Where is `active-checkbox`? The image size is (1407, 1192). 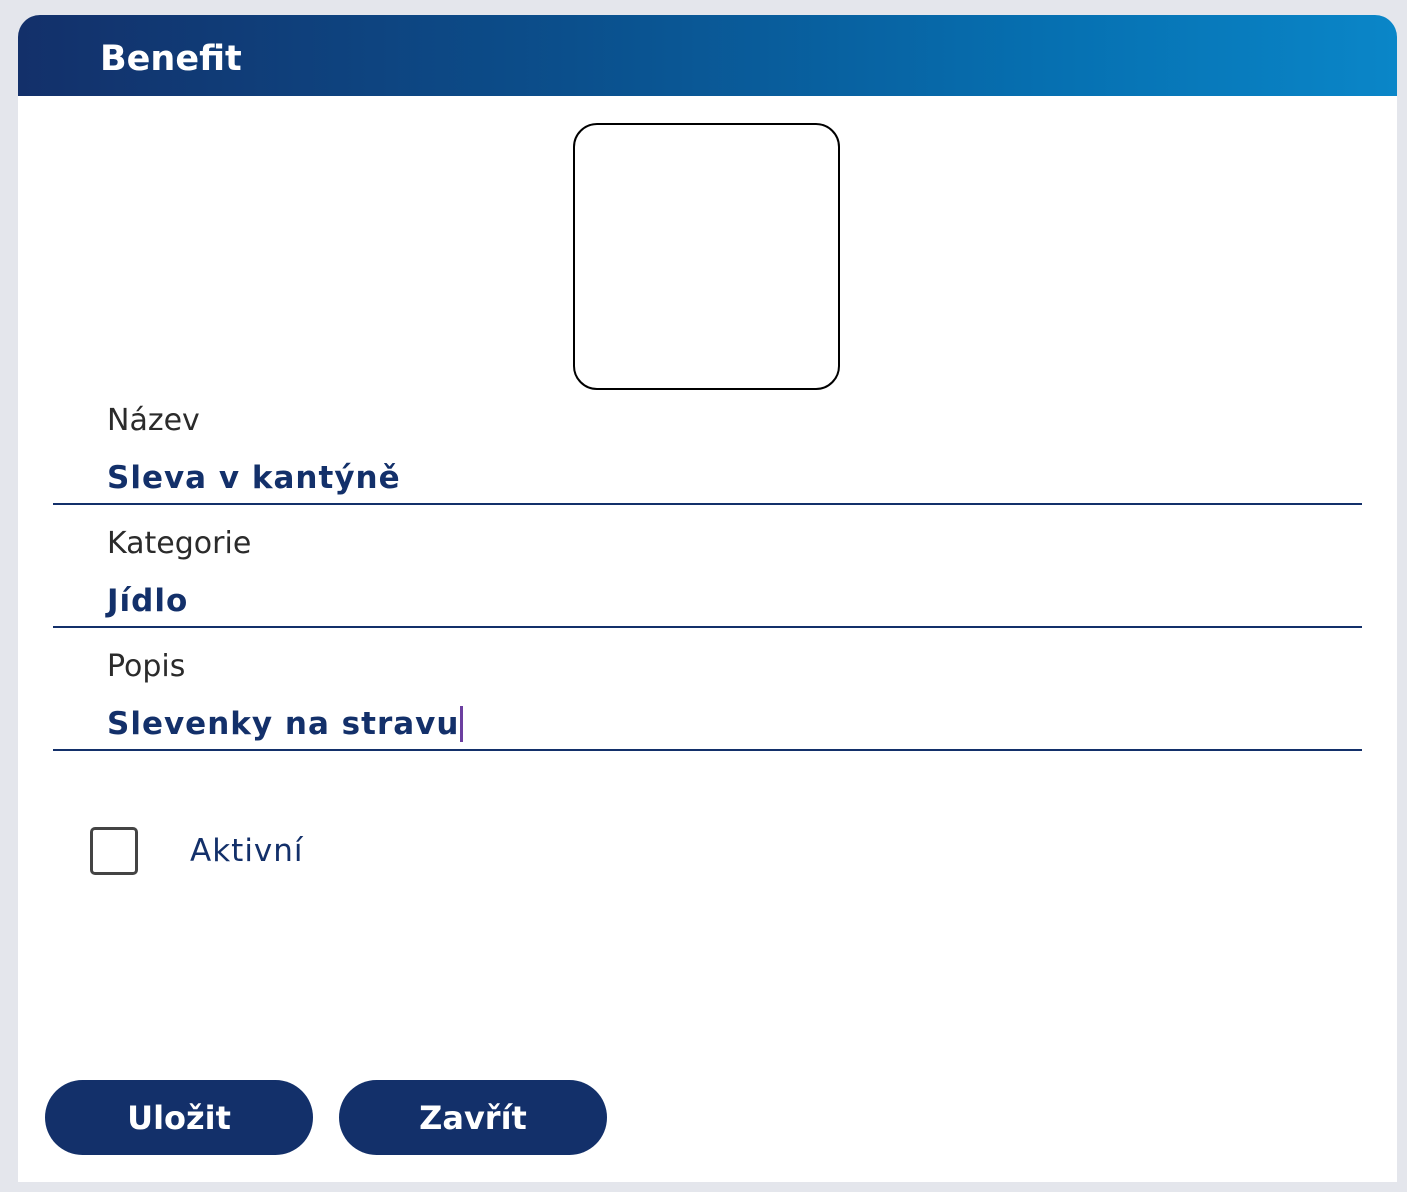
active-checkbox is located at coordinates (114, 851).